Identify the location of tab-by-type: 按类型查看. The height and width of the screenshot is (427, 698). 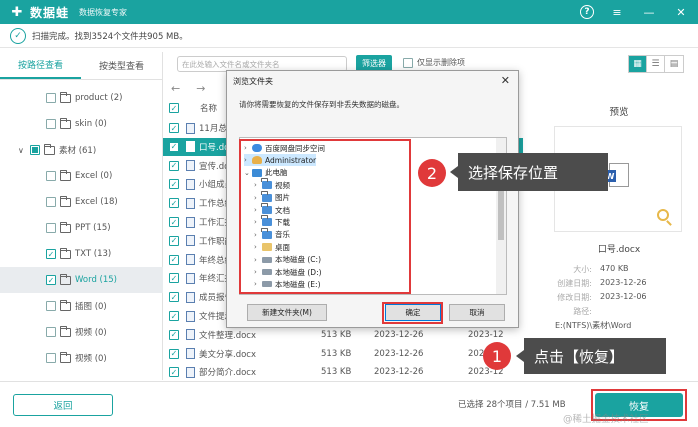
(121, 65).